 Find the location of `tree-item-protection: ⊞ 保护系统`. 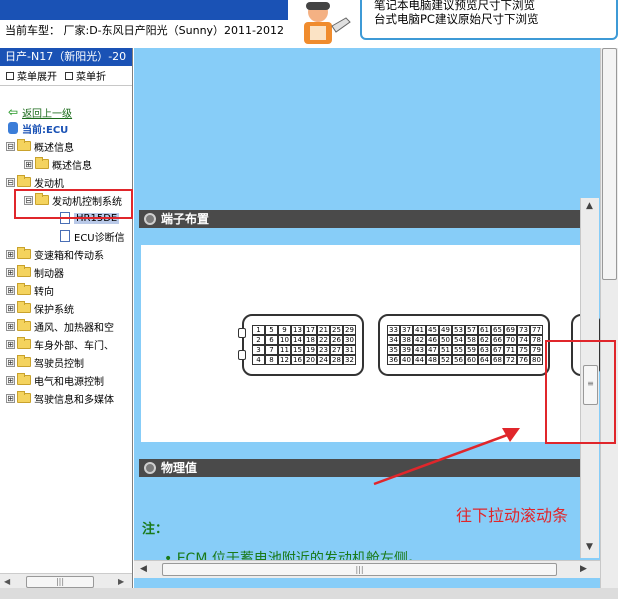

tree-item-protection: ⊞ 保护系统 is located at coordinates (40, 308).